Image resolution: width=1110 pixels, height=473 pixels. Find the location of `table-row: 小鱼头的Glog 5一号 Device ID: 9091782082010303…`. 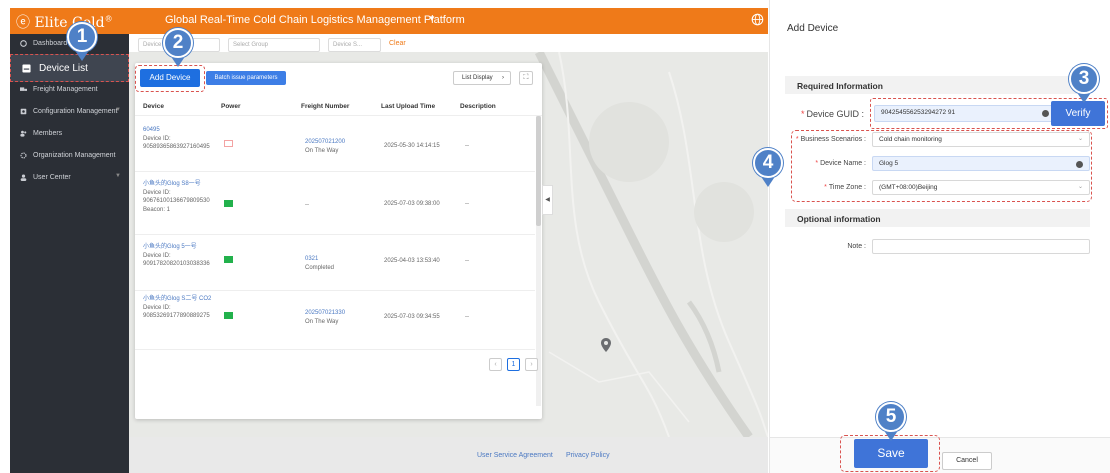

table-row: 小鱼头的Glog 5一号 Device ID: 9091782082010303… is located at coordinates (335, 263).